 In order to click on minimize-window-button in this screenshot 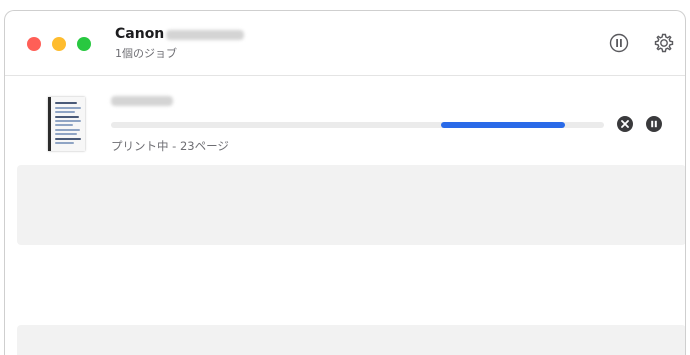, I will do `click(59, 44)`.